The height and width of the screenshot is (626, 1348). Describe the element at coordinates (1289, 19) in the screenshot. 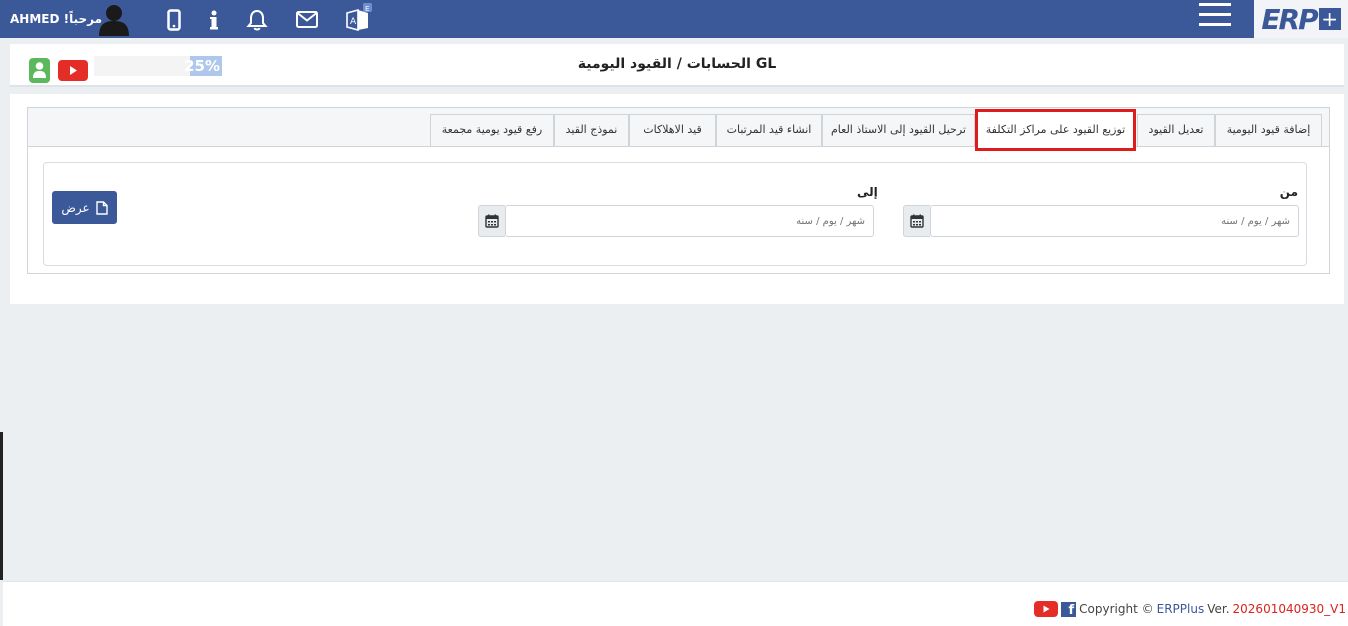

I see `logo-text: ERP` at that location.